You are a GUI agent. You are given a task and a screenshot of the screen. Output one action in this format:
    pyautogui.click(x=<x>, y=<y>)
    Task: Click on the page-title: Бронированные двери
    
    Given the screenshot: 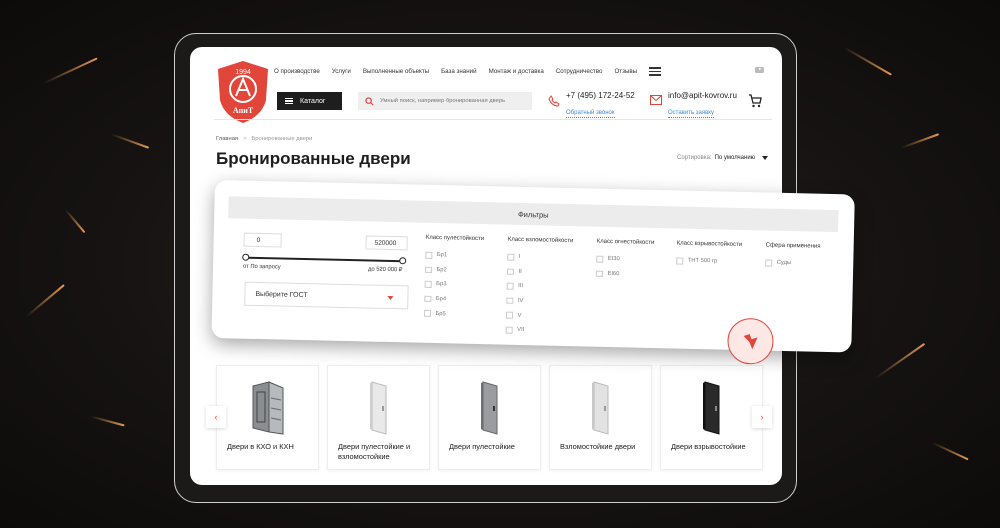 What is the action you would take?
    pyautogui.click(x=313, y=158)
    